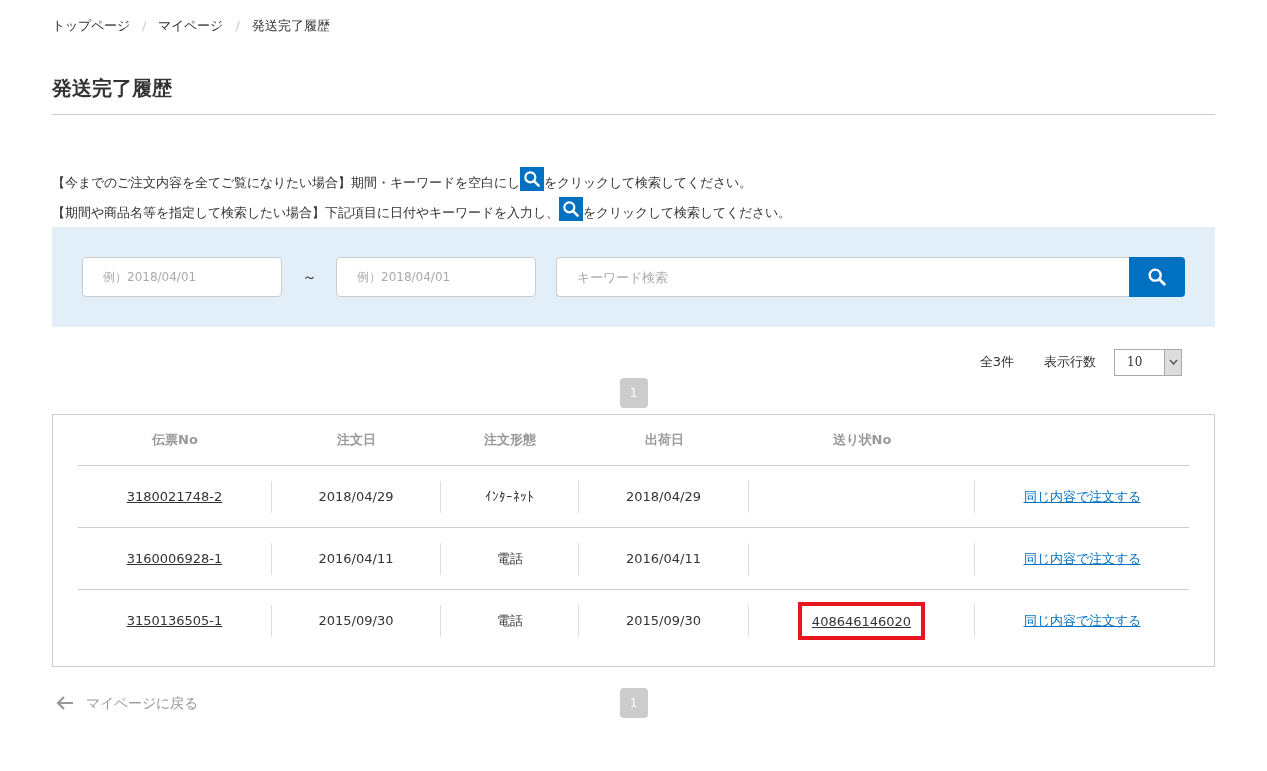 This screenshot has width=1267, height=771. Describe the element at coordinates (91, 26) in the screenshot. I see `breadcrumb-link: トップページ` at that location.